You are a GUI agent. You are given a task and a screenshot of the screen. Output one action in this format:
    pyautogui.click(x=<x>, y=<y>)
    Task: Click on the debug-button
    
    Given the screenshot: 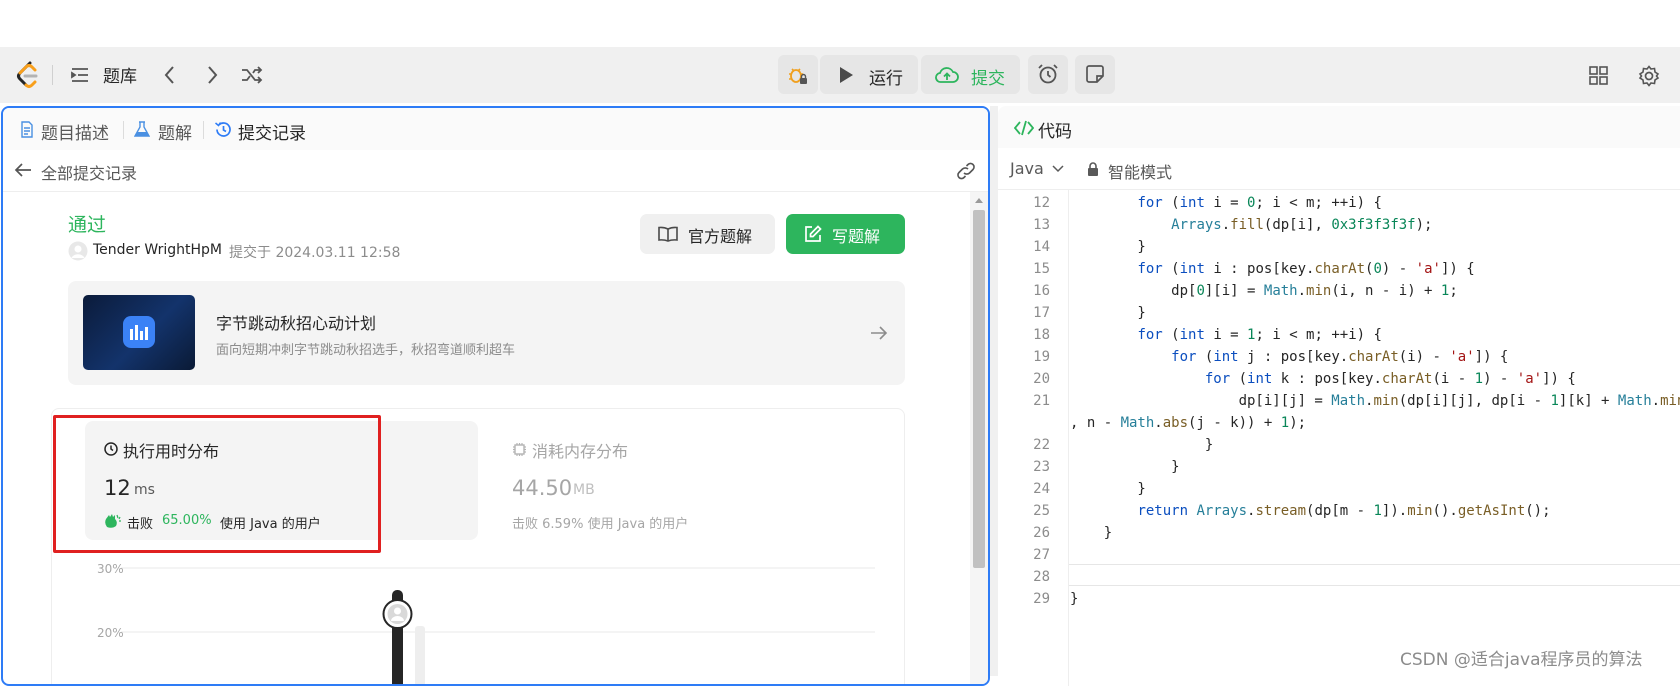 What is the action you would take?
    pyautogui.click(x=798, y=74)
    